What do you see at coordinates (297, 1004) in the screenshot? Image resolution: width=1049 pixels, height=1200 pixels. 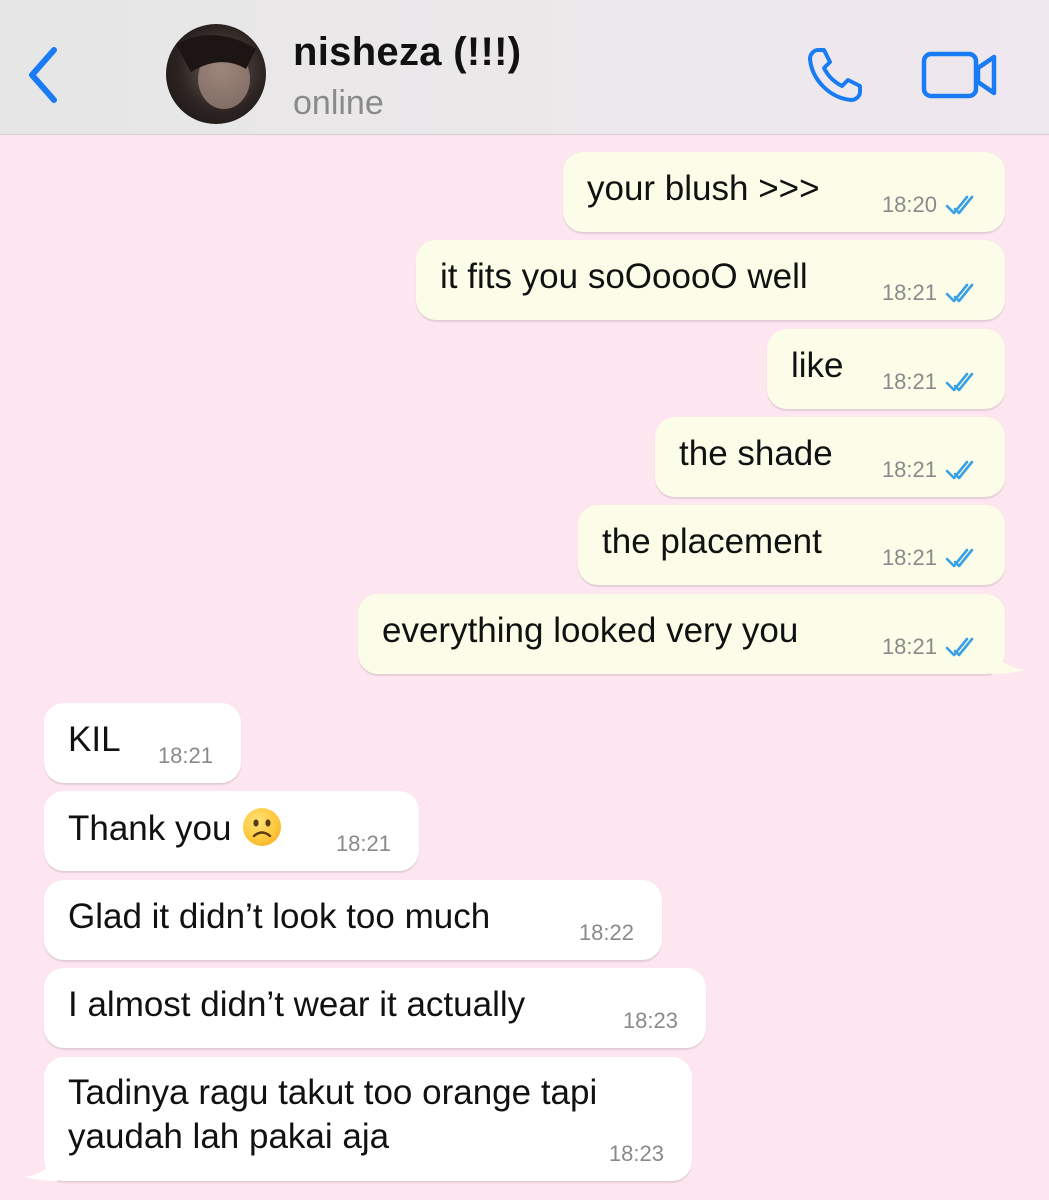 I see `message-text: I almost didn’t wear it actually` at bounding box center [297, 1004].